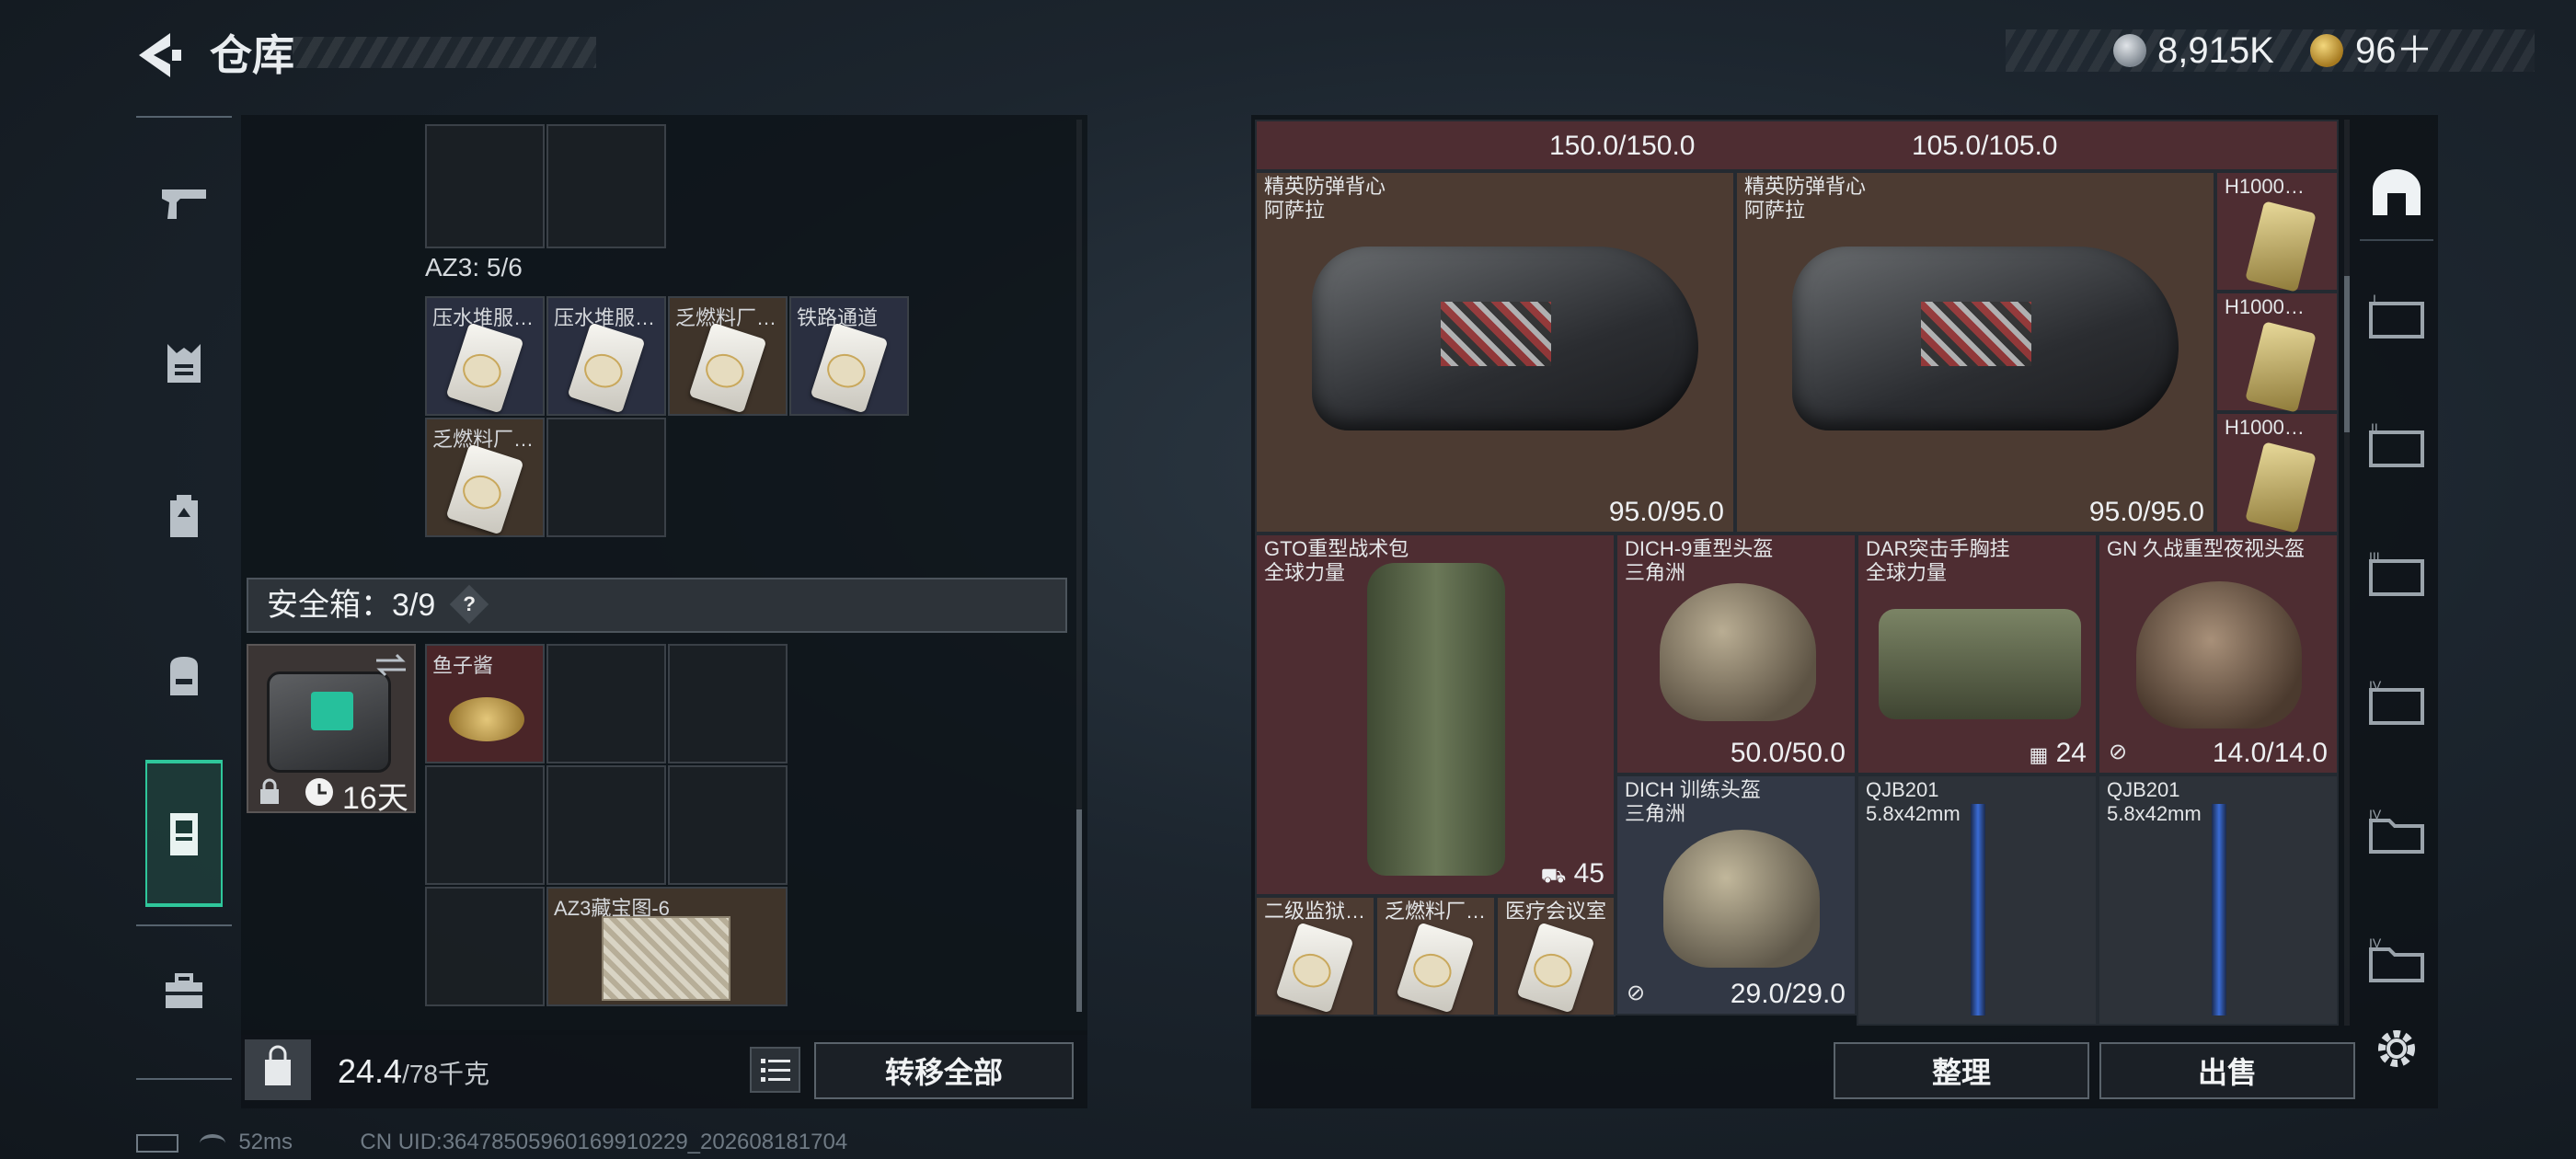  I want to click on nav-weapons, so click(184, 204).